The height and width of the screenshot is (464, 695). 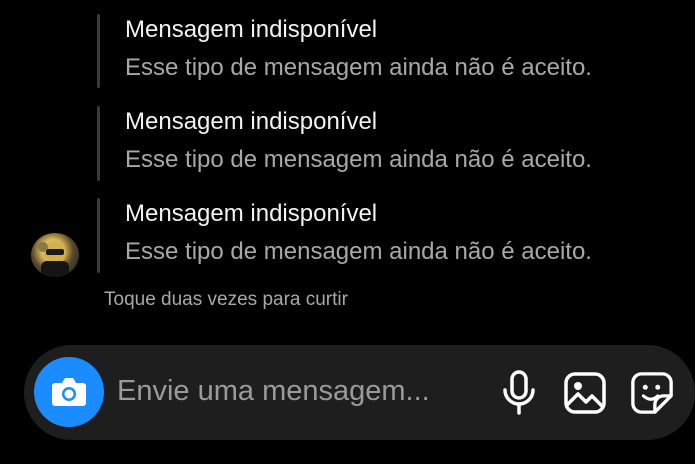 I want to click on gallery-button, so click(x=585, y=393).